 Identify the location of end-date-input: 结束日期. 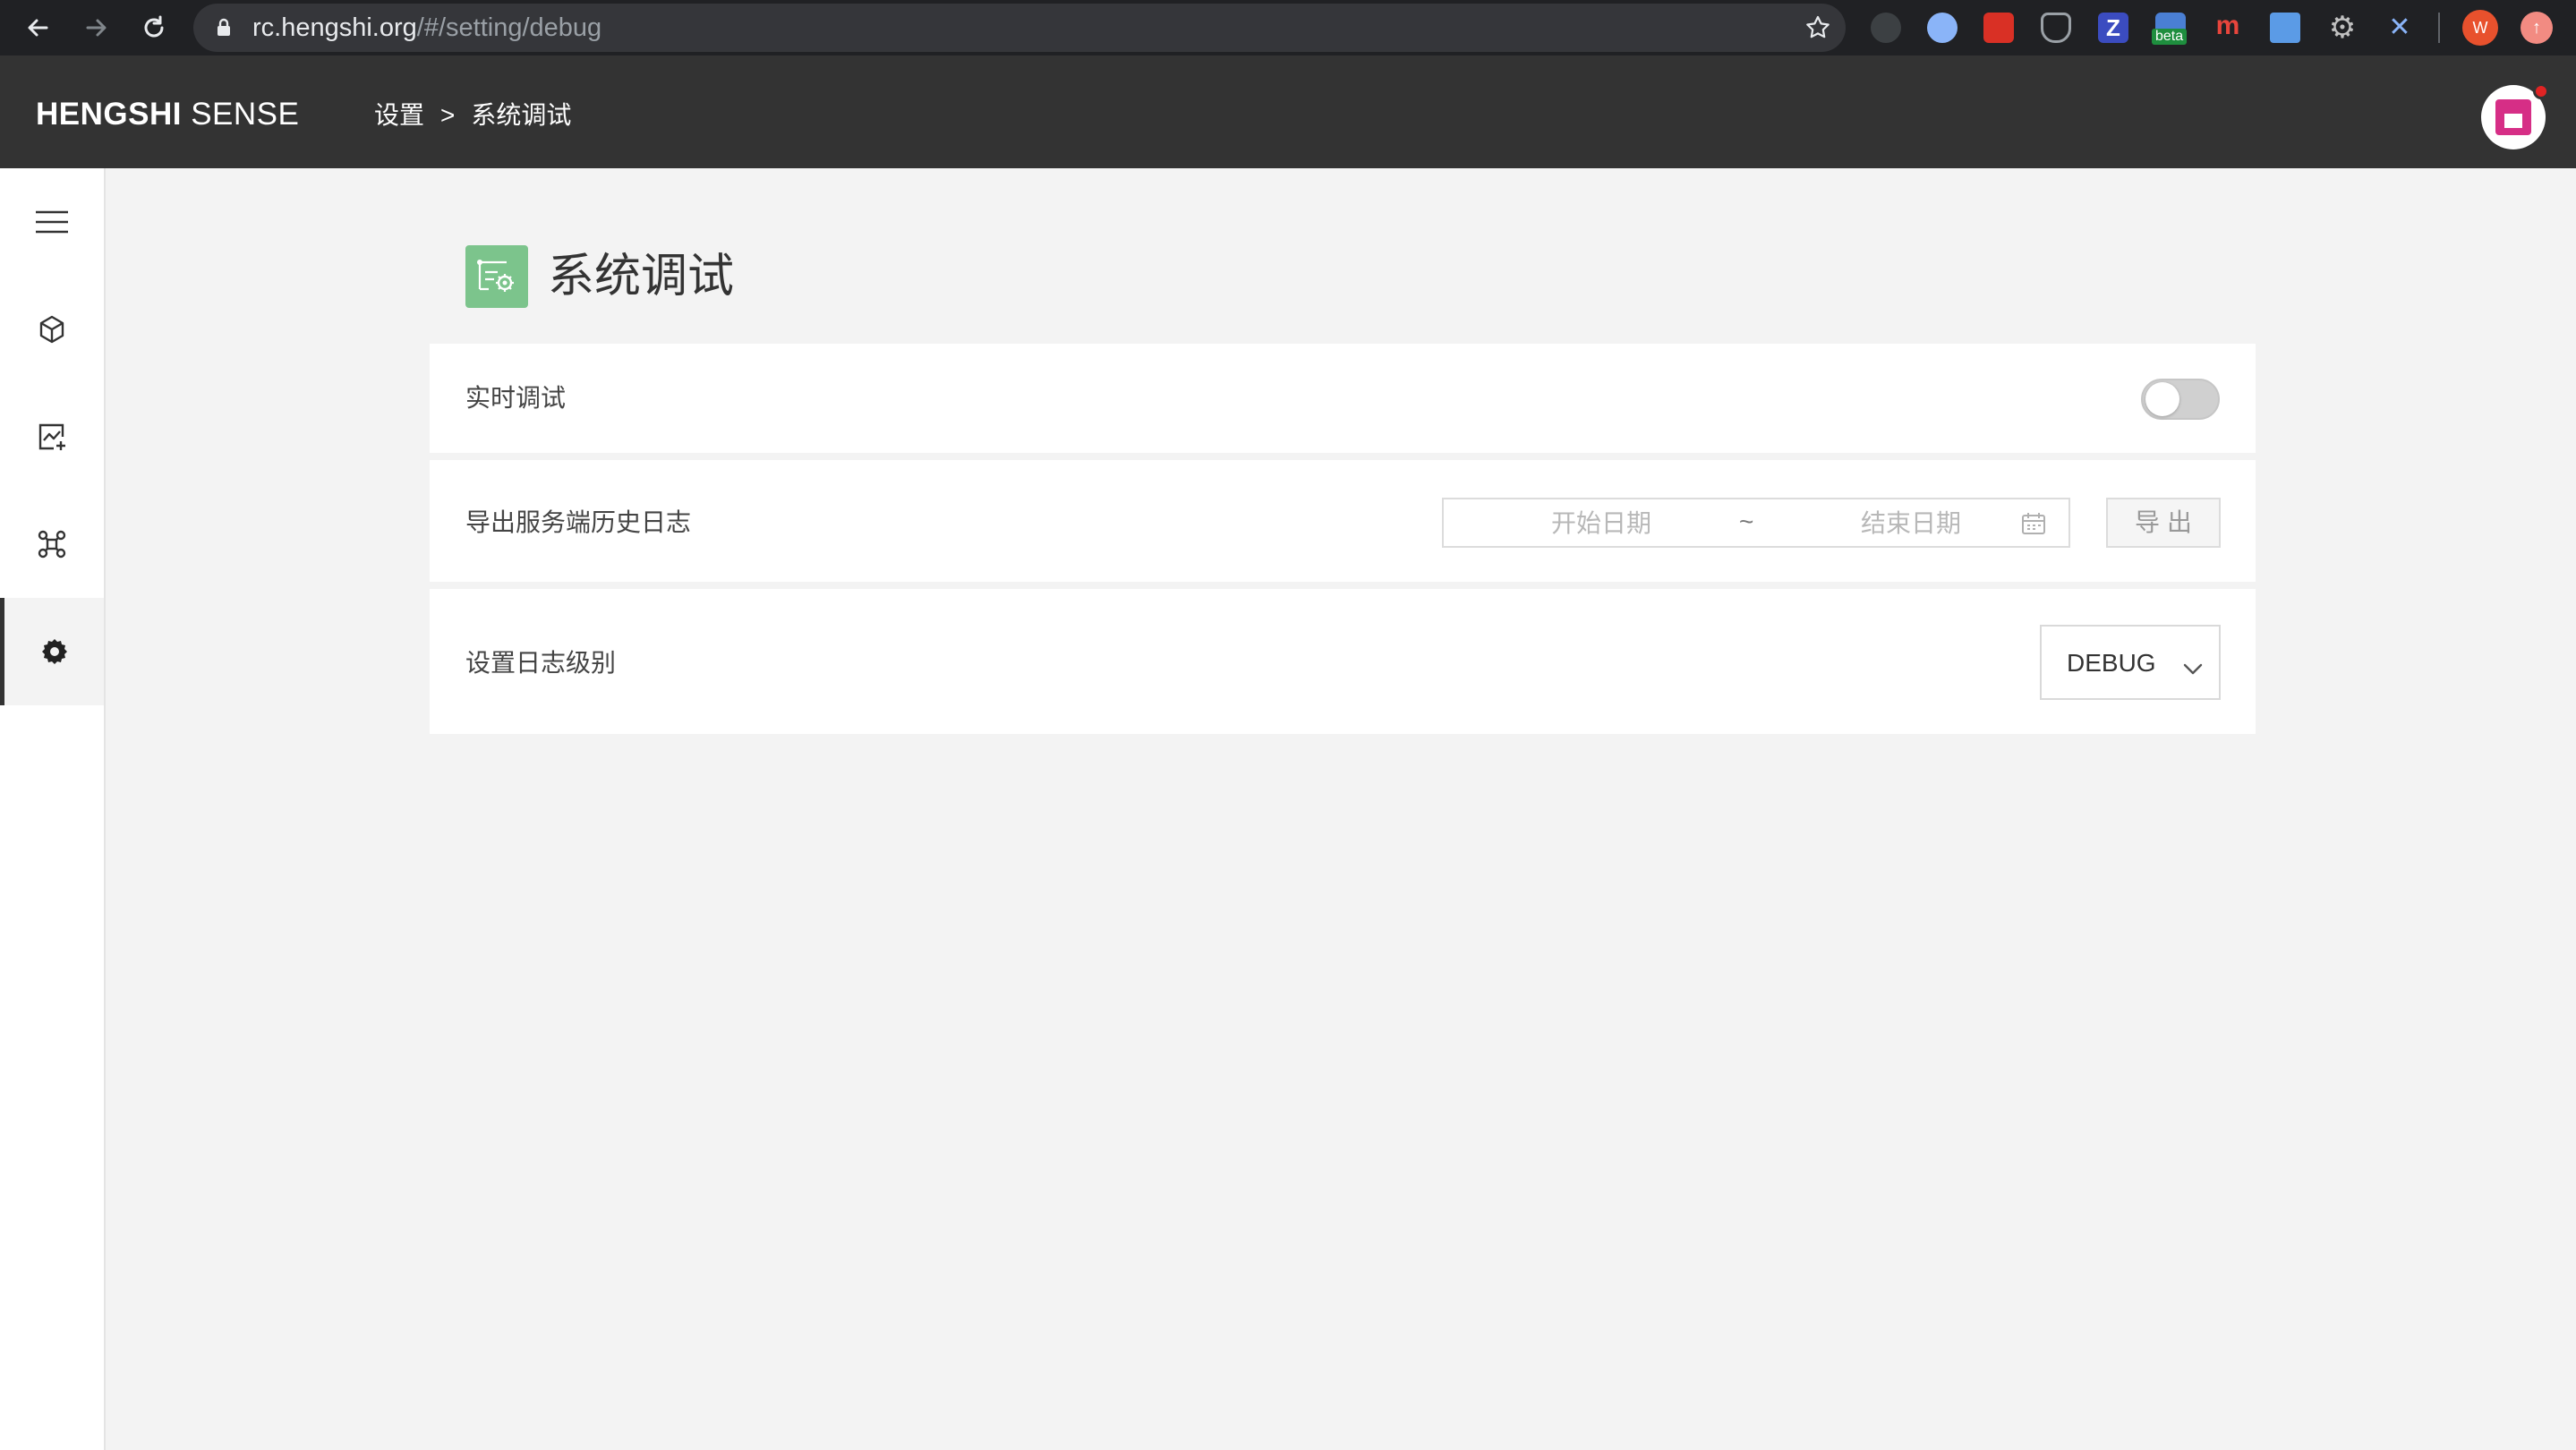
(1911, 523).